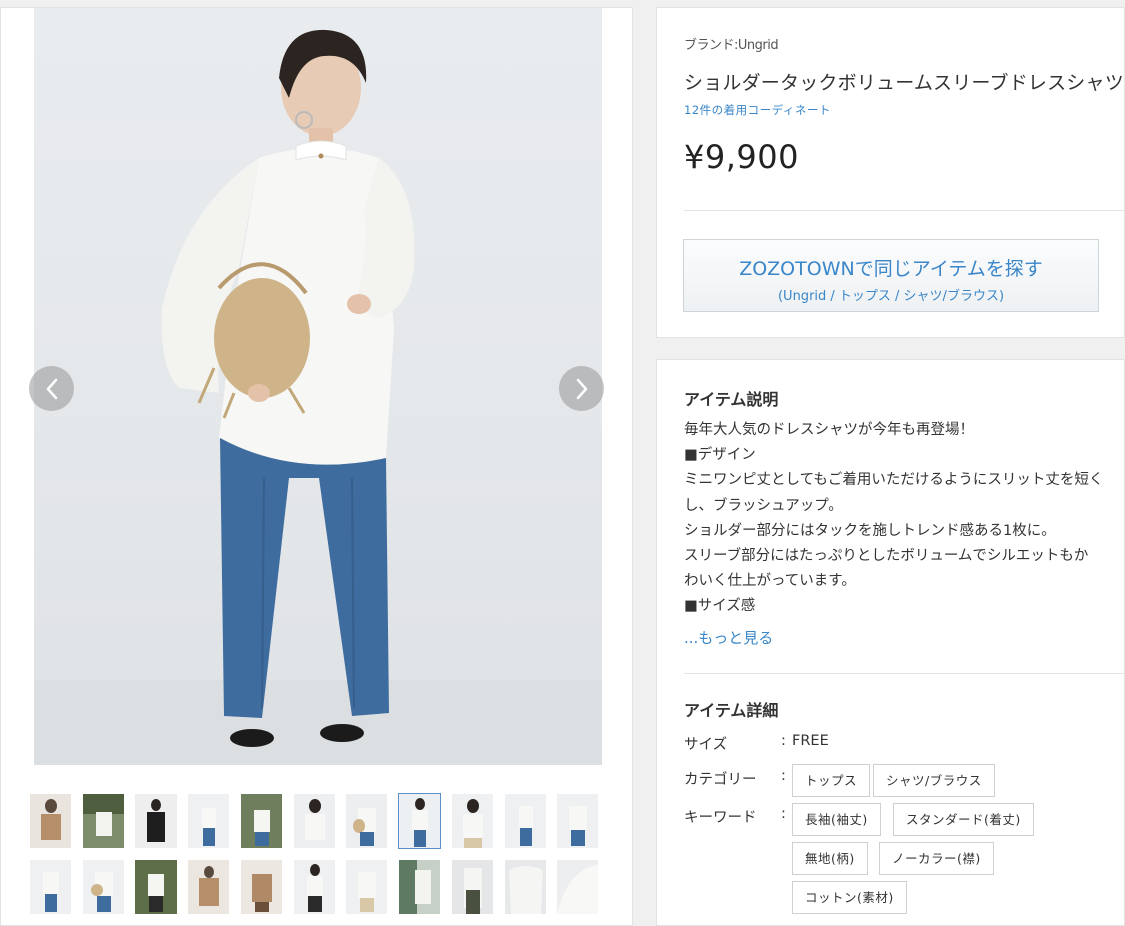 The height and width of the screenshot is (926, 1125). What do you see at coordinates (731, 43) in the screenshot?
I see `brand-label: ブランド:Ungrid` at bounding box center [731, 43].